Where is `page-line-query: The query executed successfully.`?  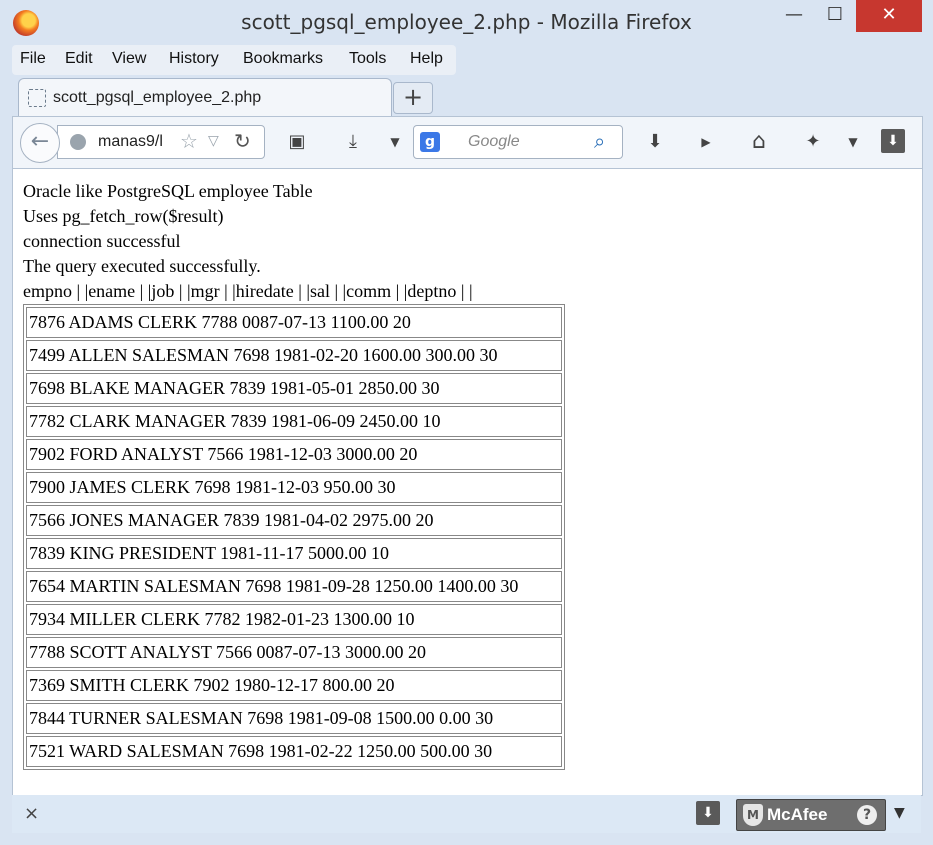 page-line-query: The query executed successfully. is located at coordinates (142, 266).